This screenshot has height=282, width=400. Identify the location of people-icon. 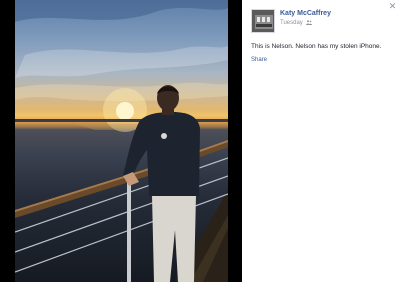
(309, 22).